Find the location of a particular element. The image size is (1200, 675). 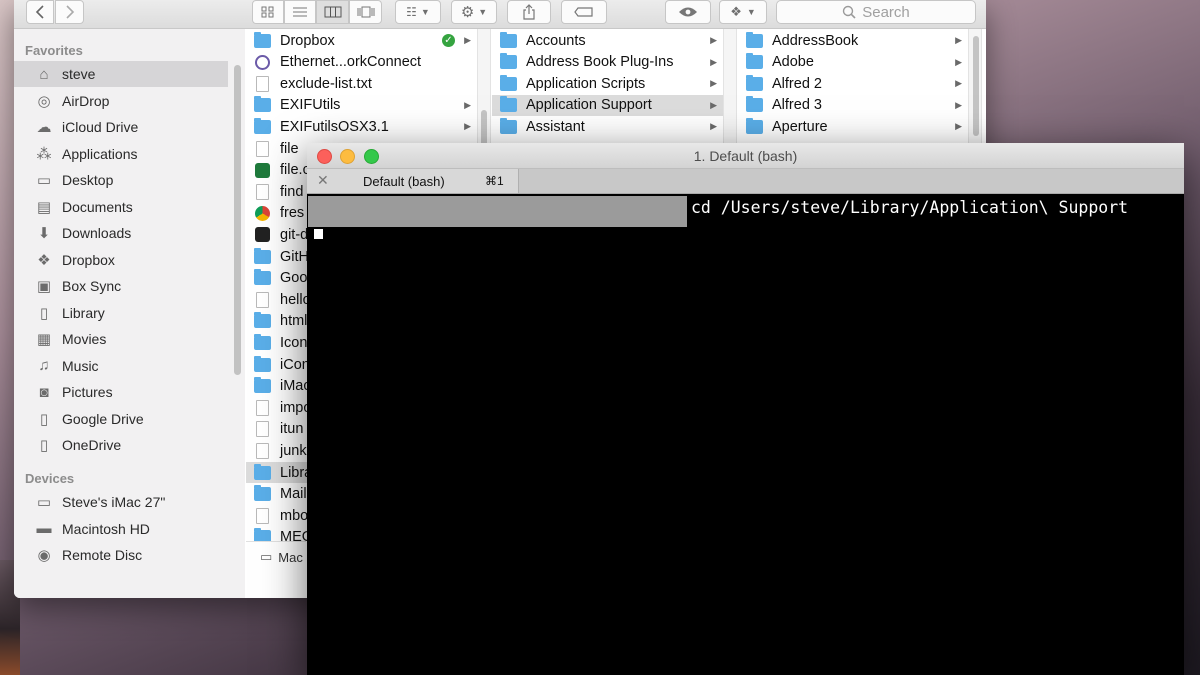

dropbox-menu-button: ❖ ▼ is located at coordinates (743, 12).